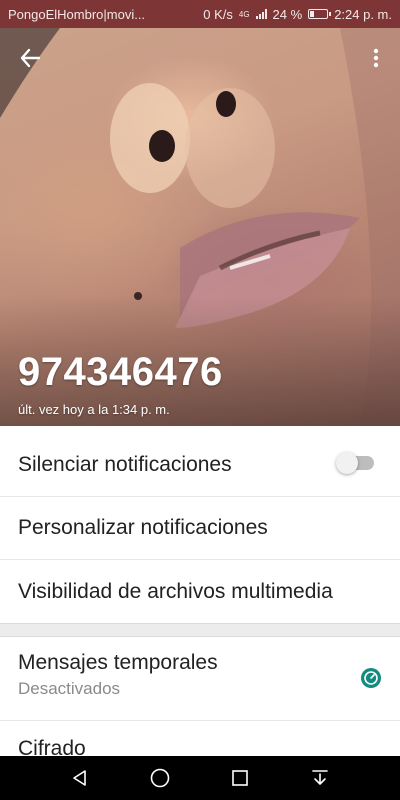 This screenshot has height=800, width=400. Describe the element at coordinates (175, 591) in the screenshot. I see `media-visibility-label: Visibilidad de archivos multimedia` at that location.